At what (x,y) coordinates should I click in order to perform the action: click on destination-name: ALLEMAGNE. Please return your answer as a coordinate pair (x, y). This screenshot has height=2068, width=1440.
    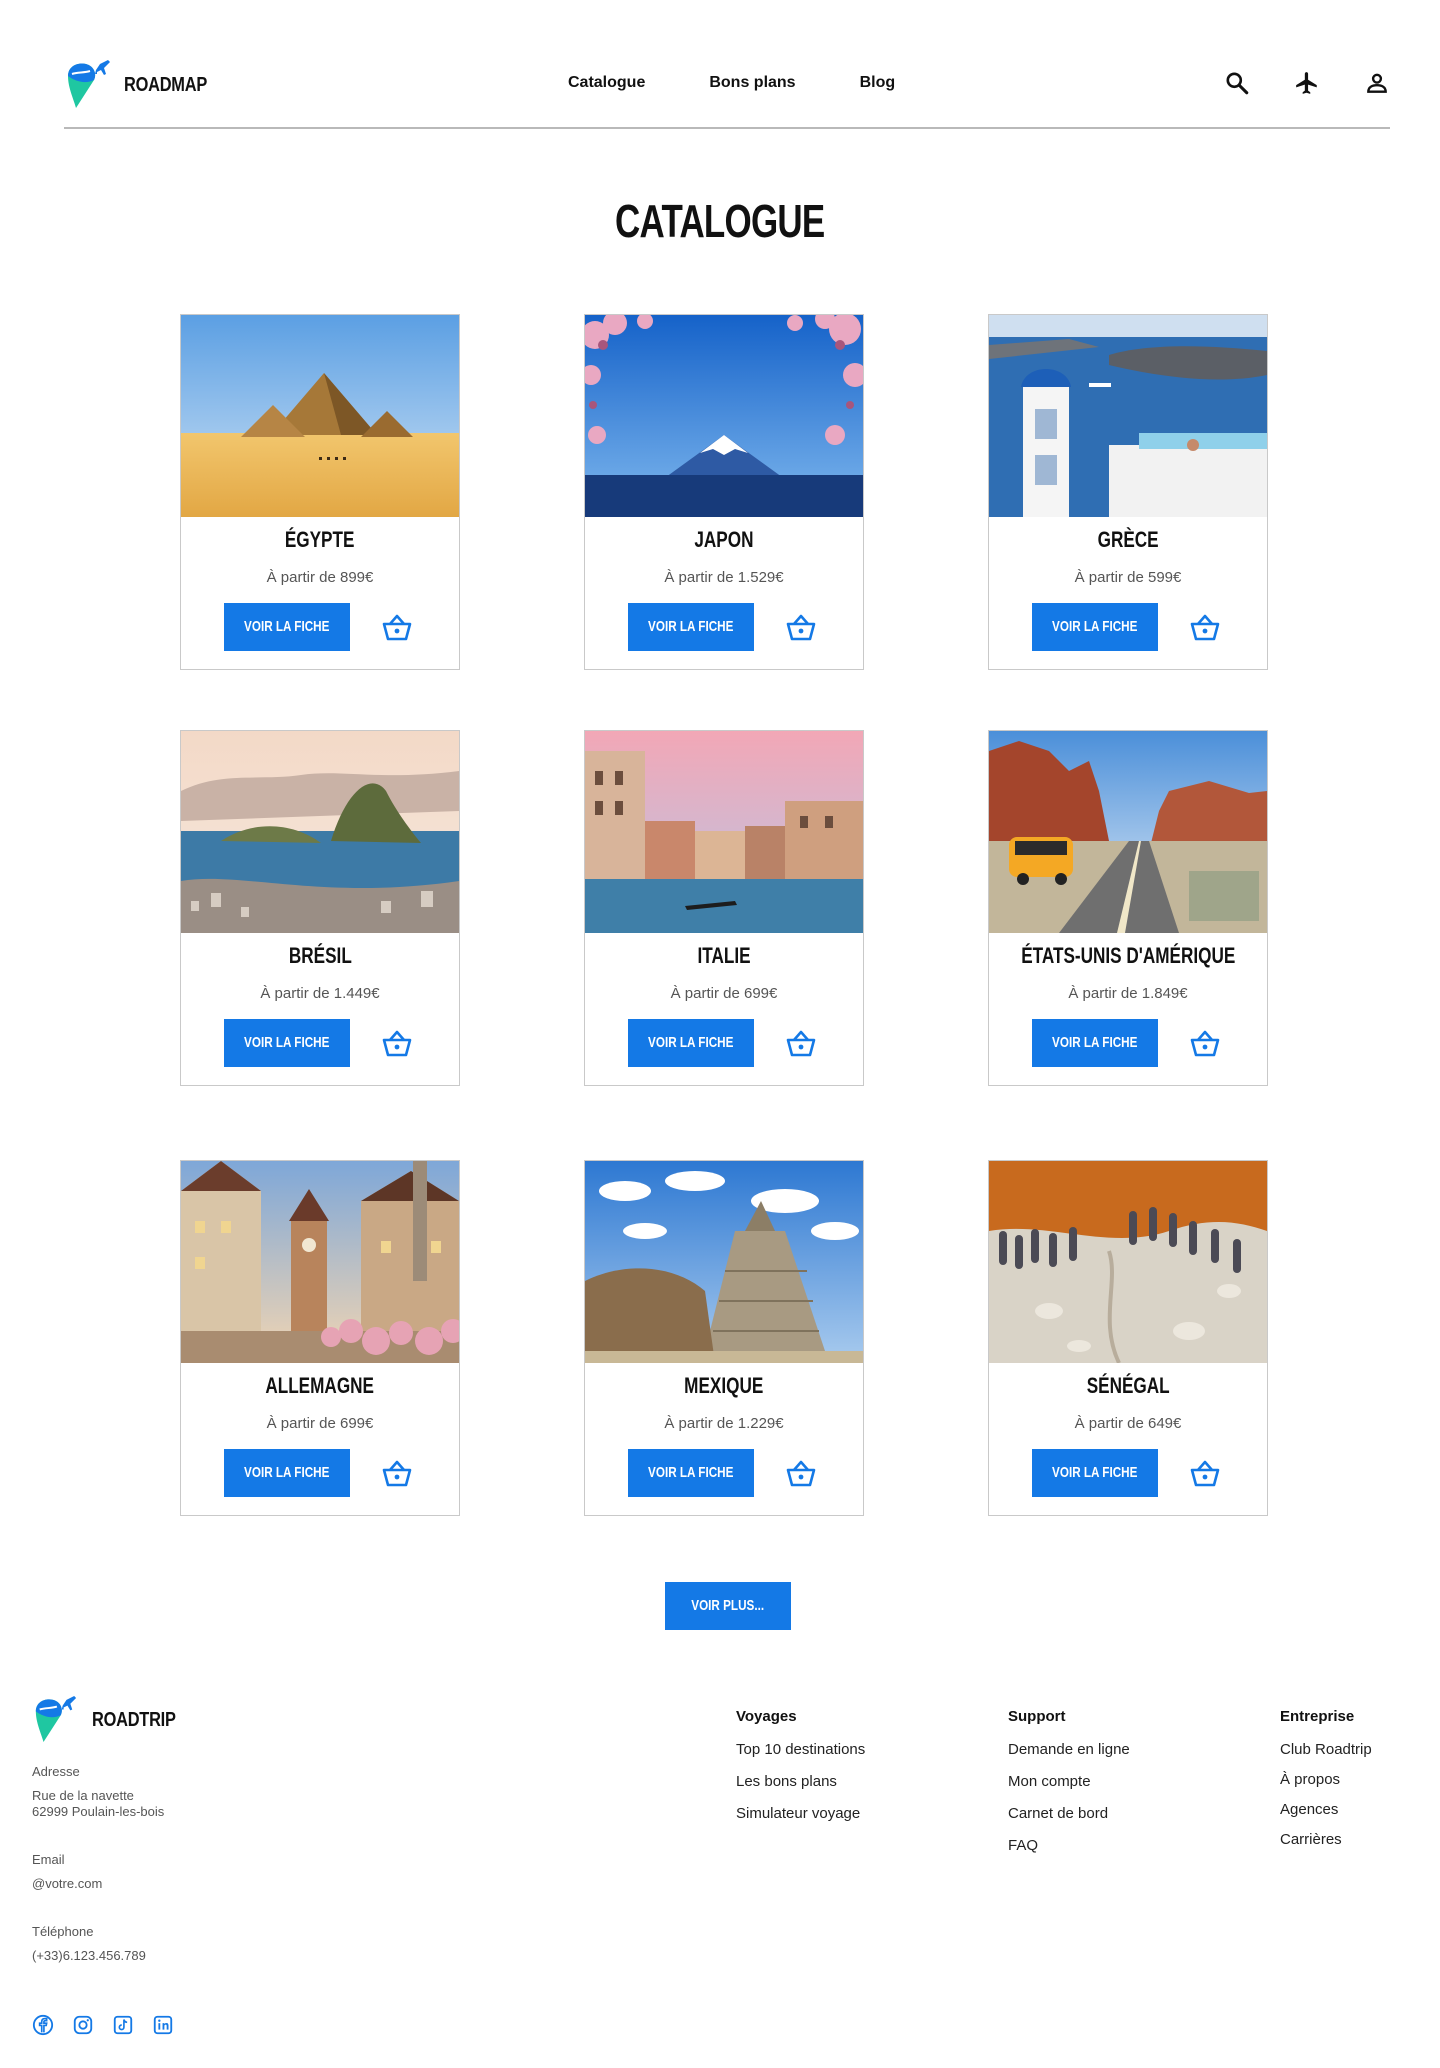
    Looking at the image, I should click on (320, 1385).